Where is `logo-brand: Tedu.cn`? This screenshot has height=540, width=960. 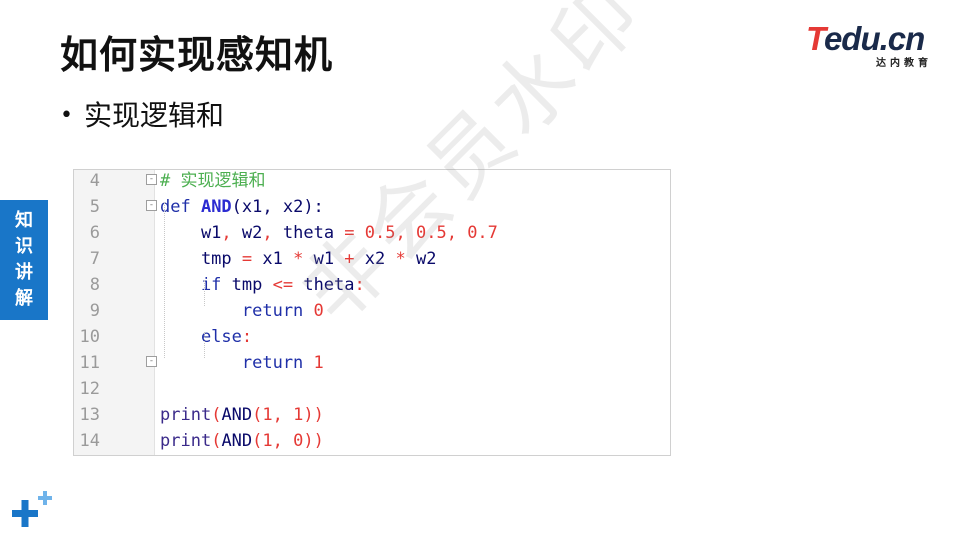 logo-brand: Tedu.cn is located at coordinates (871, 39).